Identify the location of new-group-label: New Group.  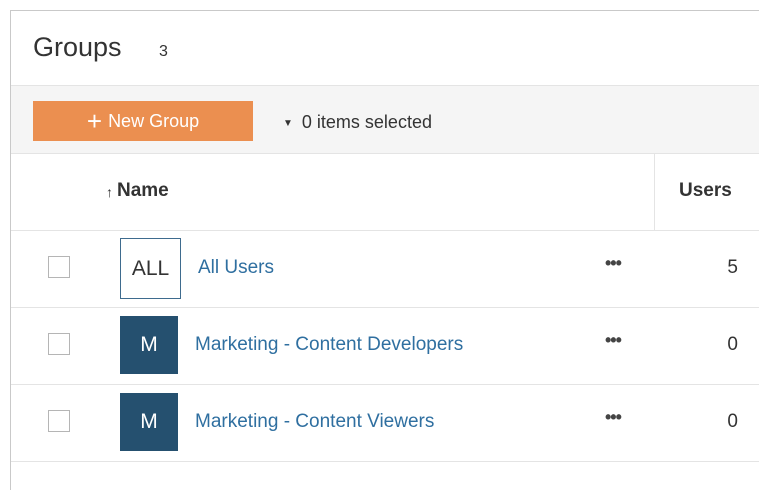
(154, 120).